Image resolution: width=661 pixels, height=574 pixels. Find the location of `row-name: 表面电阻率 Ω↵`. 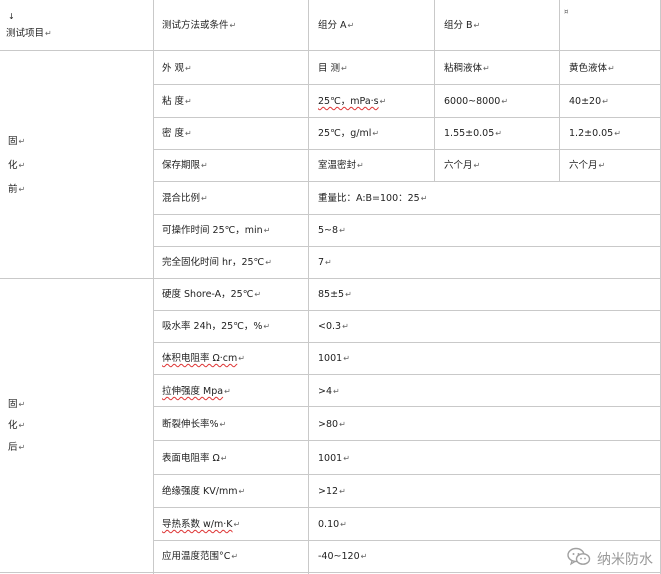

row-name: 表面电阻率 Ω↵ is located at coordinates (195, 458).